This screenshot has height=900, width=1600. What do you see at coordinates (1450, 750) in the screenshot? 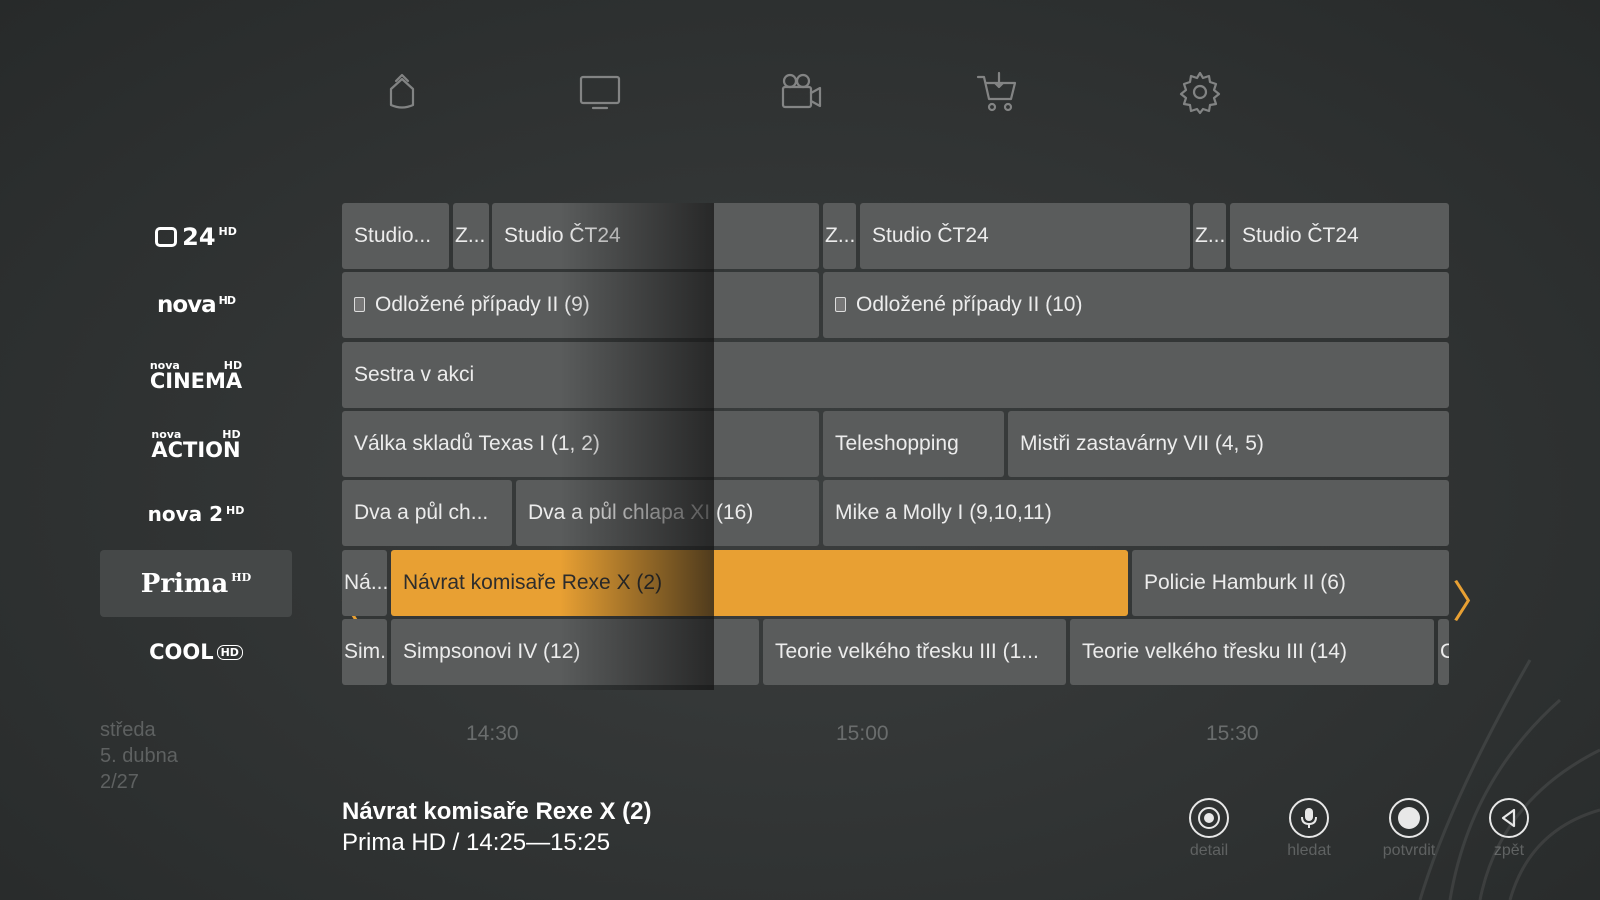
I see `decorative-plant-icon` at bounding box center [1450, 750].